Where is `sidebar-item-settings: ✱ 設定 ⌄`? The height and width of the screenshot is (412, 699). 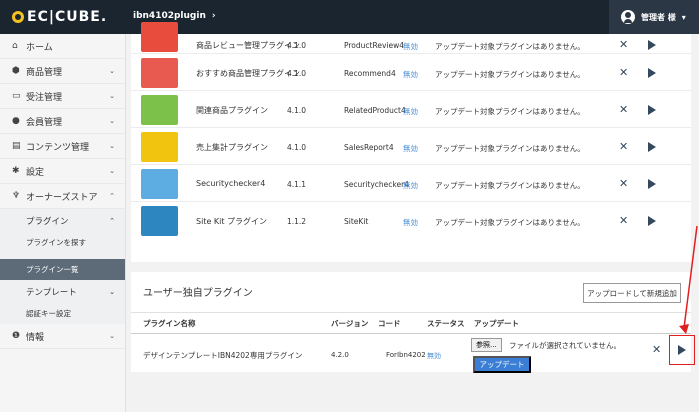
sidebar-item-settings: ✱ 設定 ⌄ is located at coordinates (62, 171).